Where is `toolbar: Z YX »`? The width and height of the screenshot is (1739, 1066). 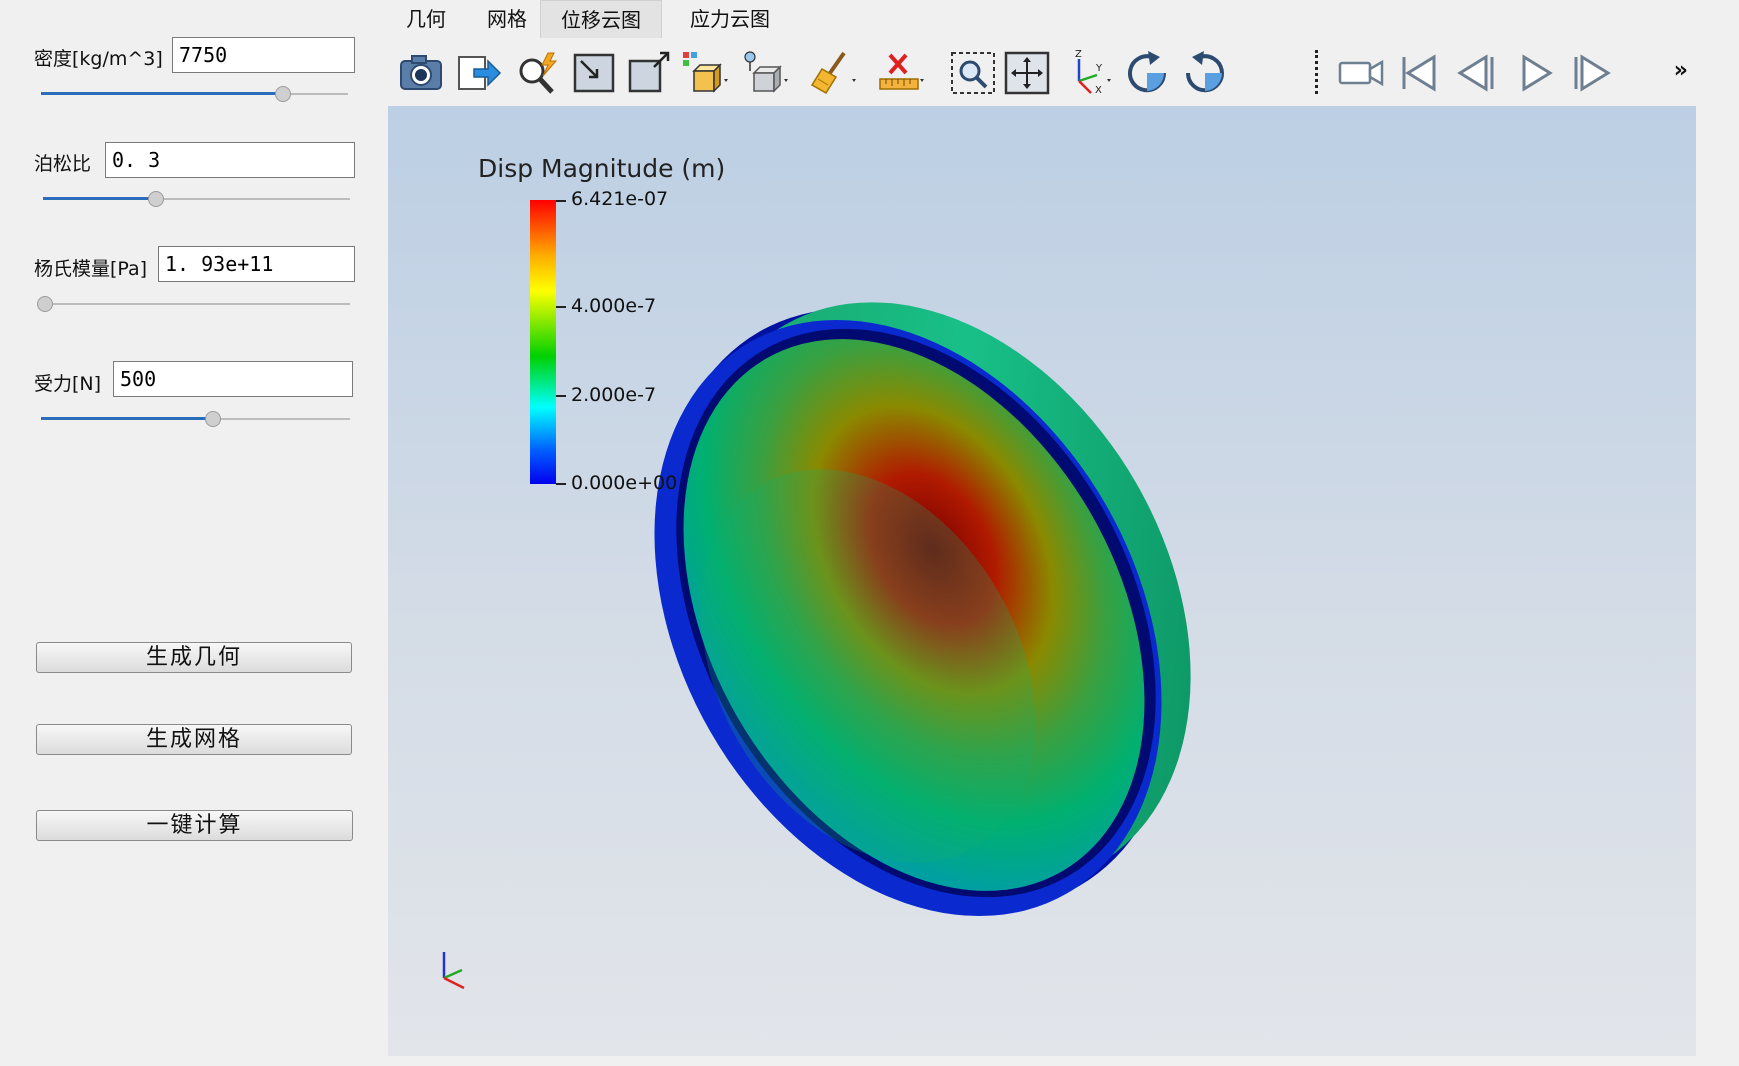 toolbar: Z YX » is located at coordinates (1042, 73).